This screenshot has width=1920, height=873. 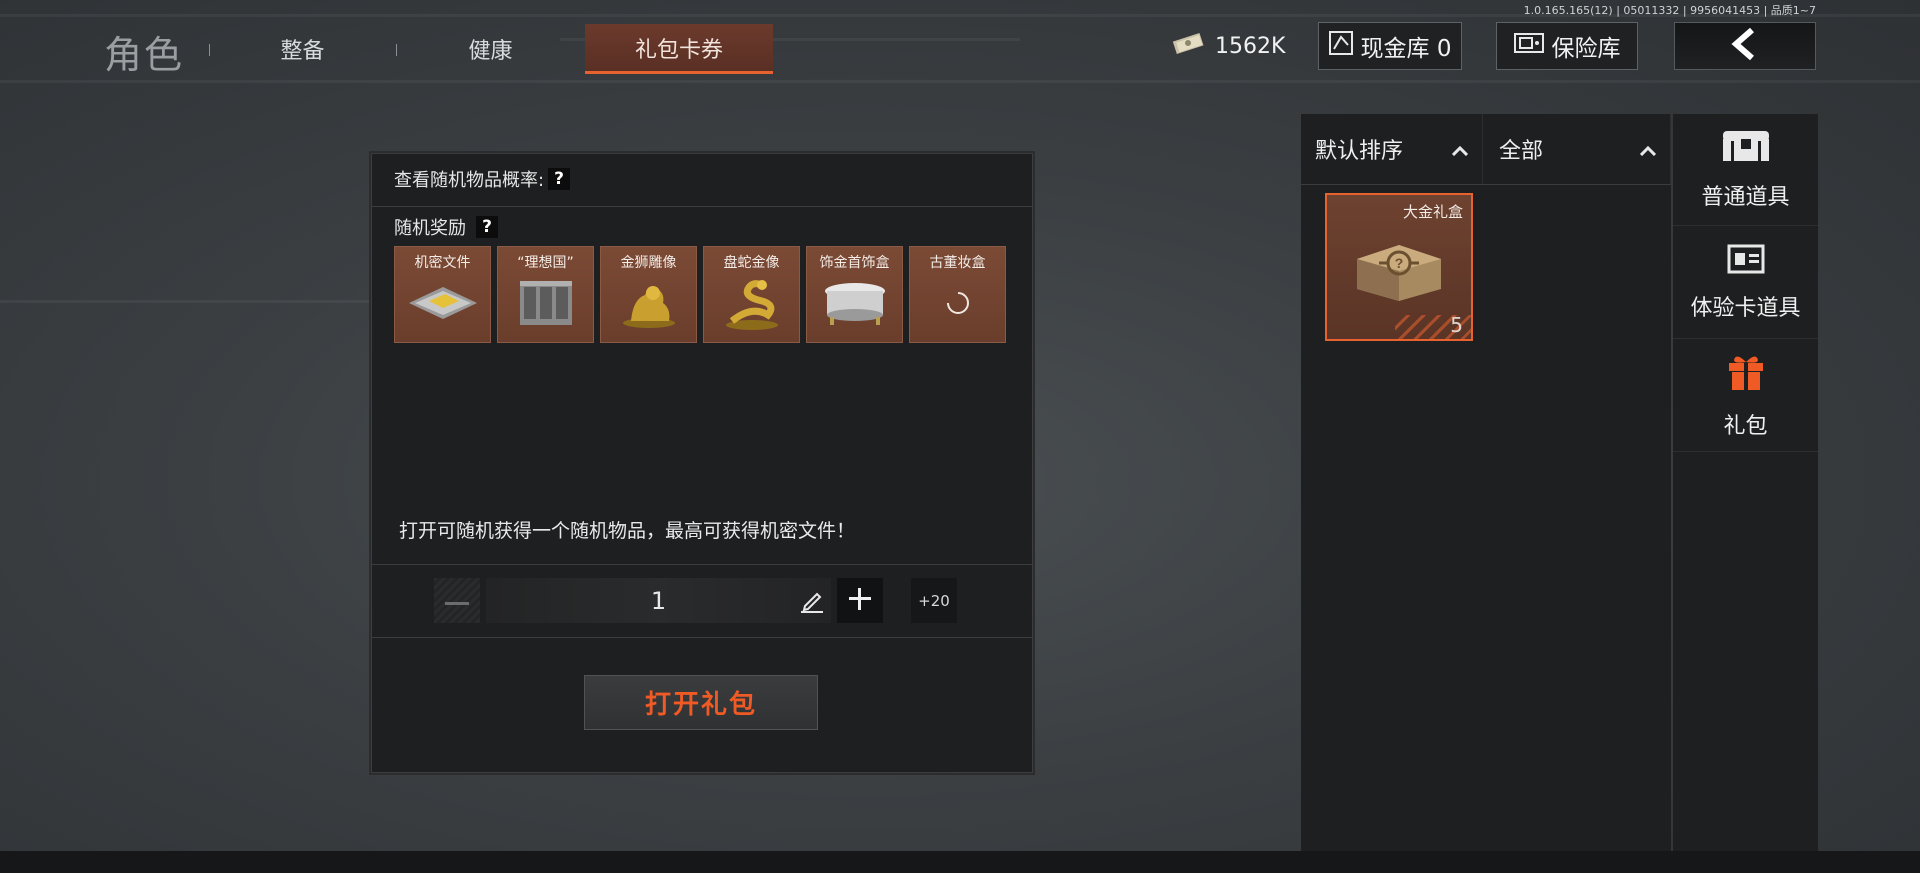 I want to click on page-title: 角色, so click(x=144, y=55).